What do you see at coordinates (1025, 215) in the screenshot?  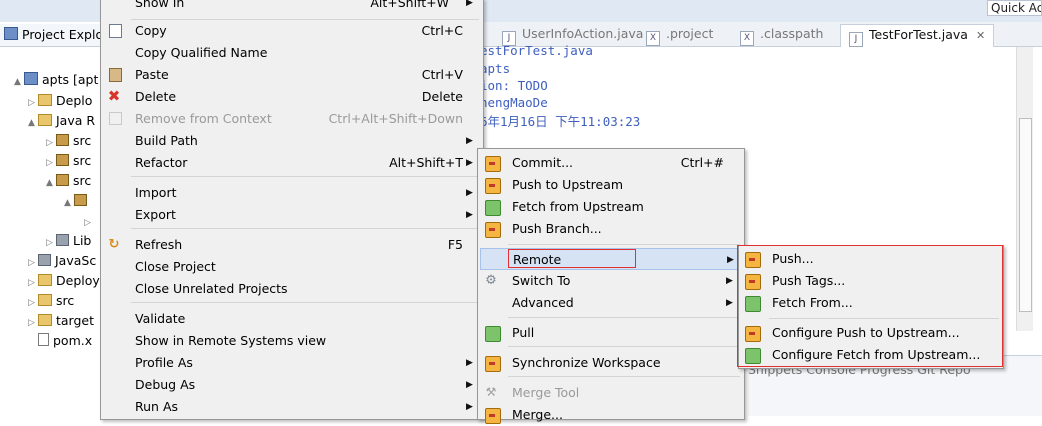 I see `scrollbar-thumb` at bounding box center [1025, 215].